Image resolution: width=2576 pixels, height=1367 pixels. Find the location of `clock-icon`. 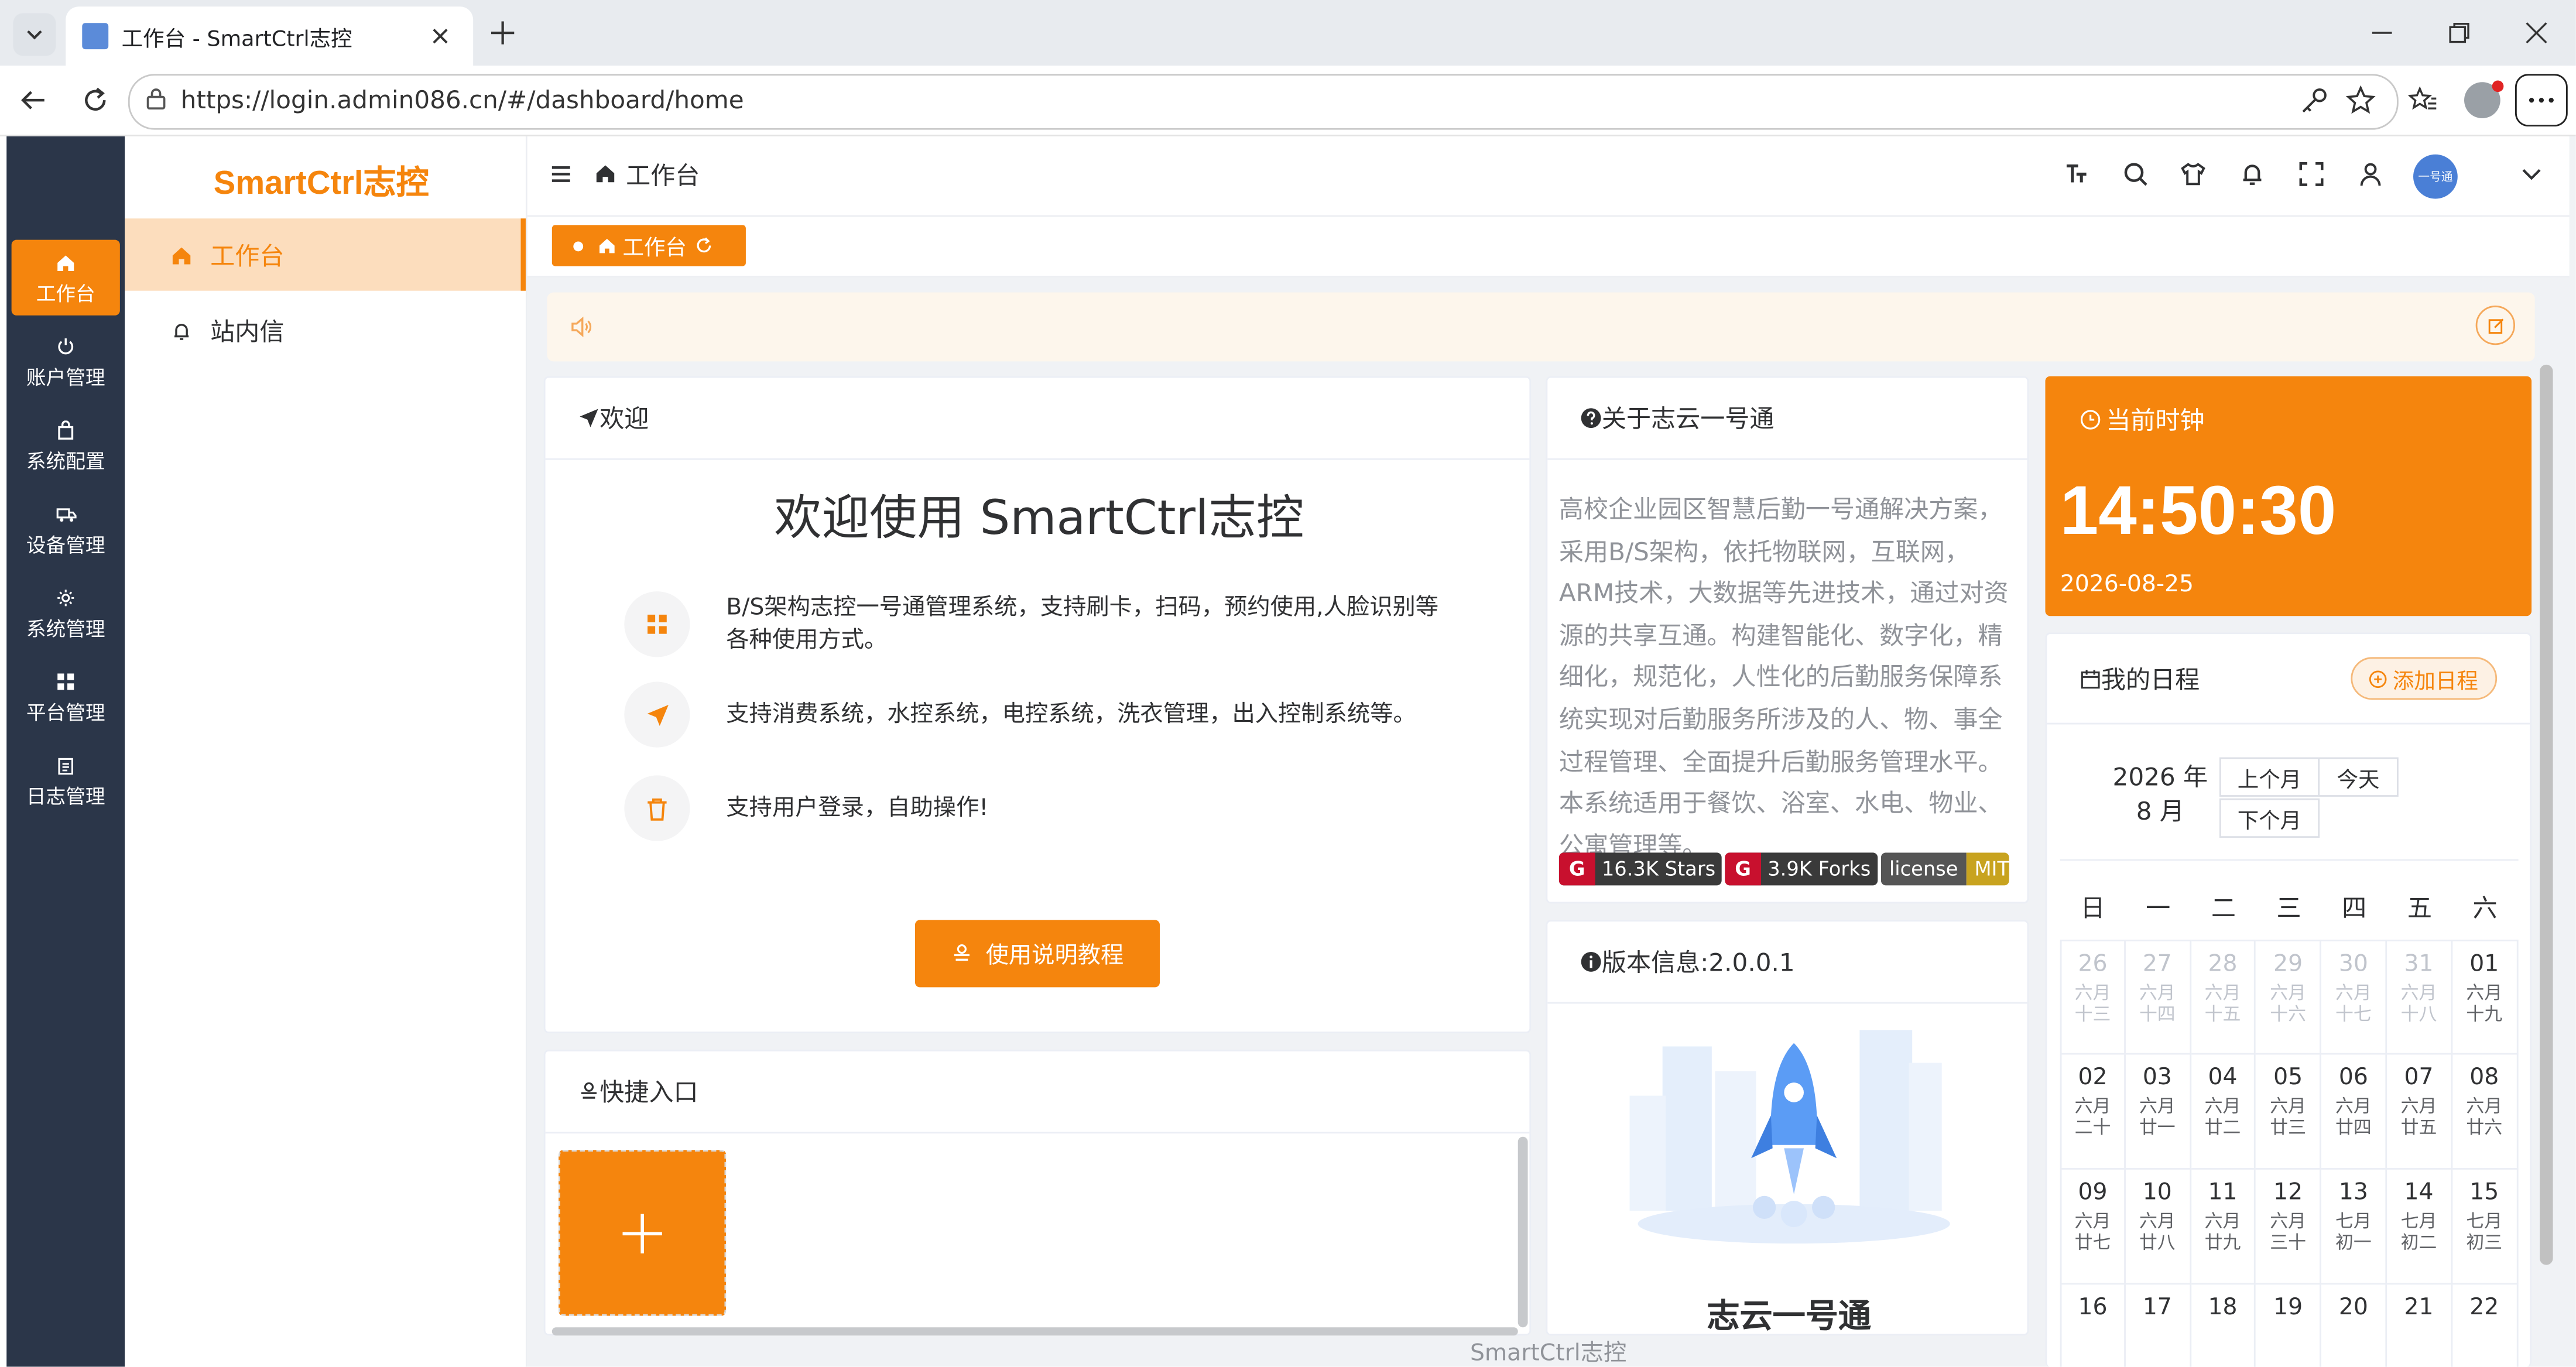

clock-icon is located at coordinates (2090, 420).